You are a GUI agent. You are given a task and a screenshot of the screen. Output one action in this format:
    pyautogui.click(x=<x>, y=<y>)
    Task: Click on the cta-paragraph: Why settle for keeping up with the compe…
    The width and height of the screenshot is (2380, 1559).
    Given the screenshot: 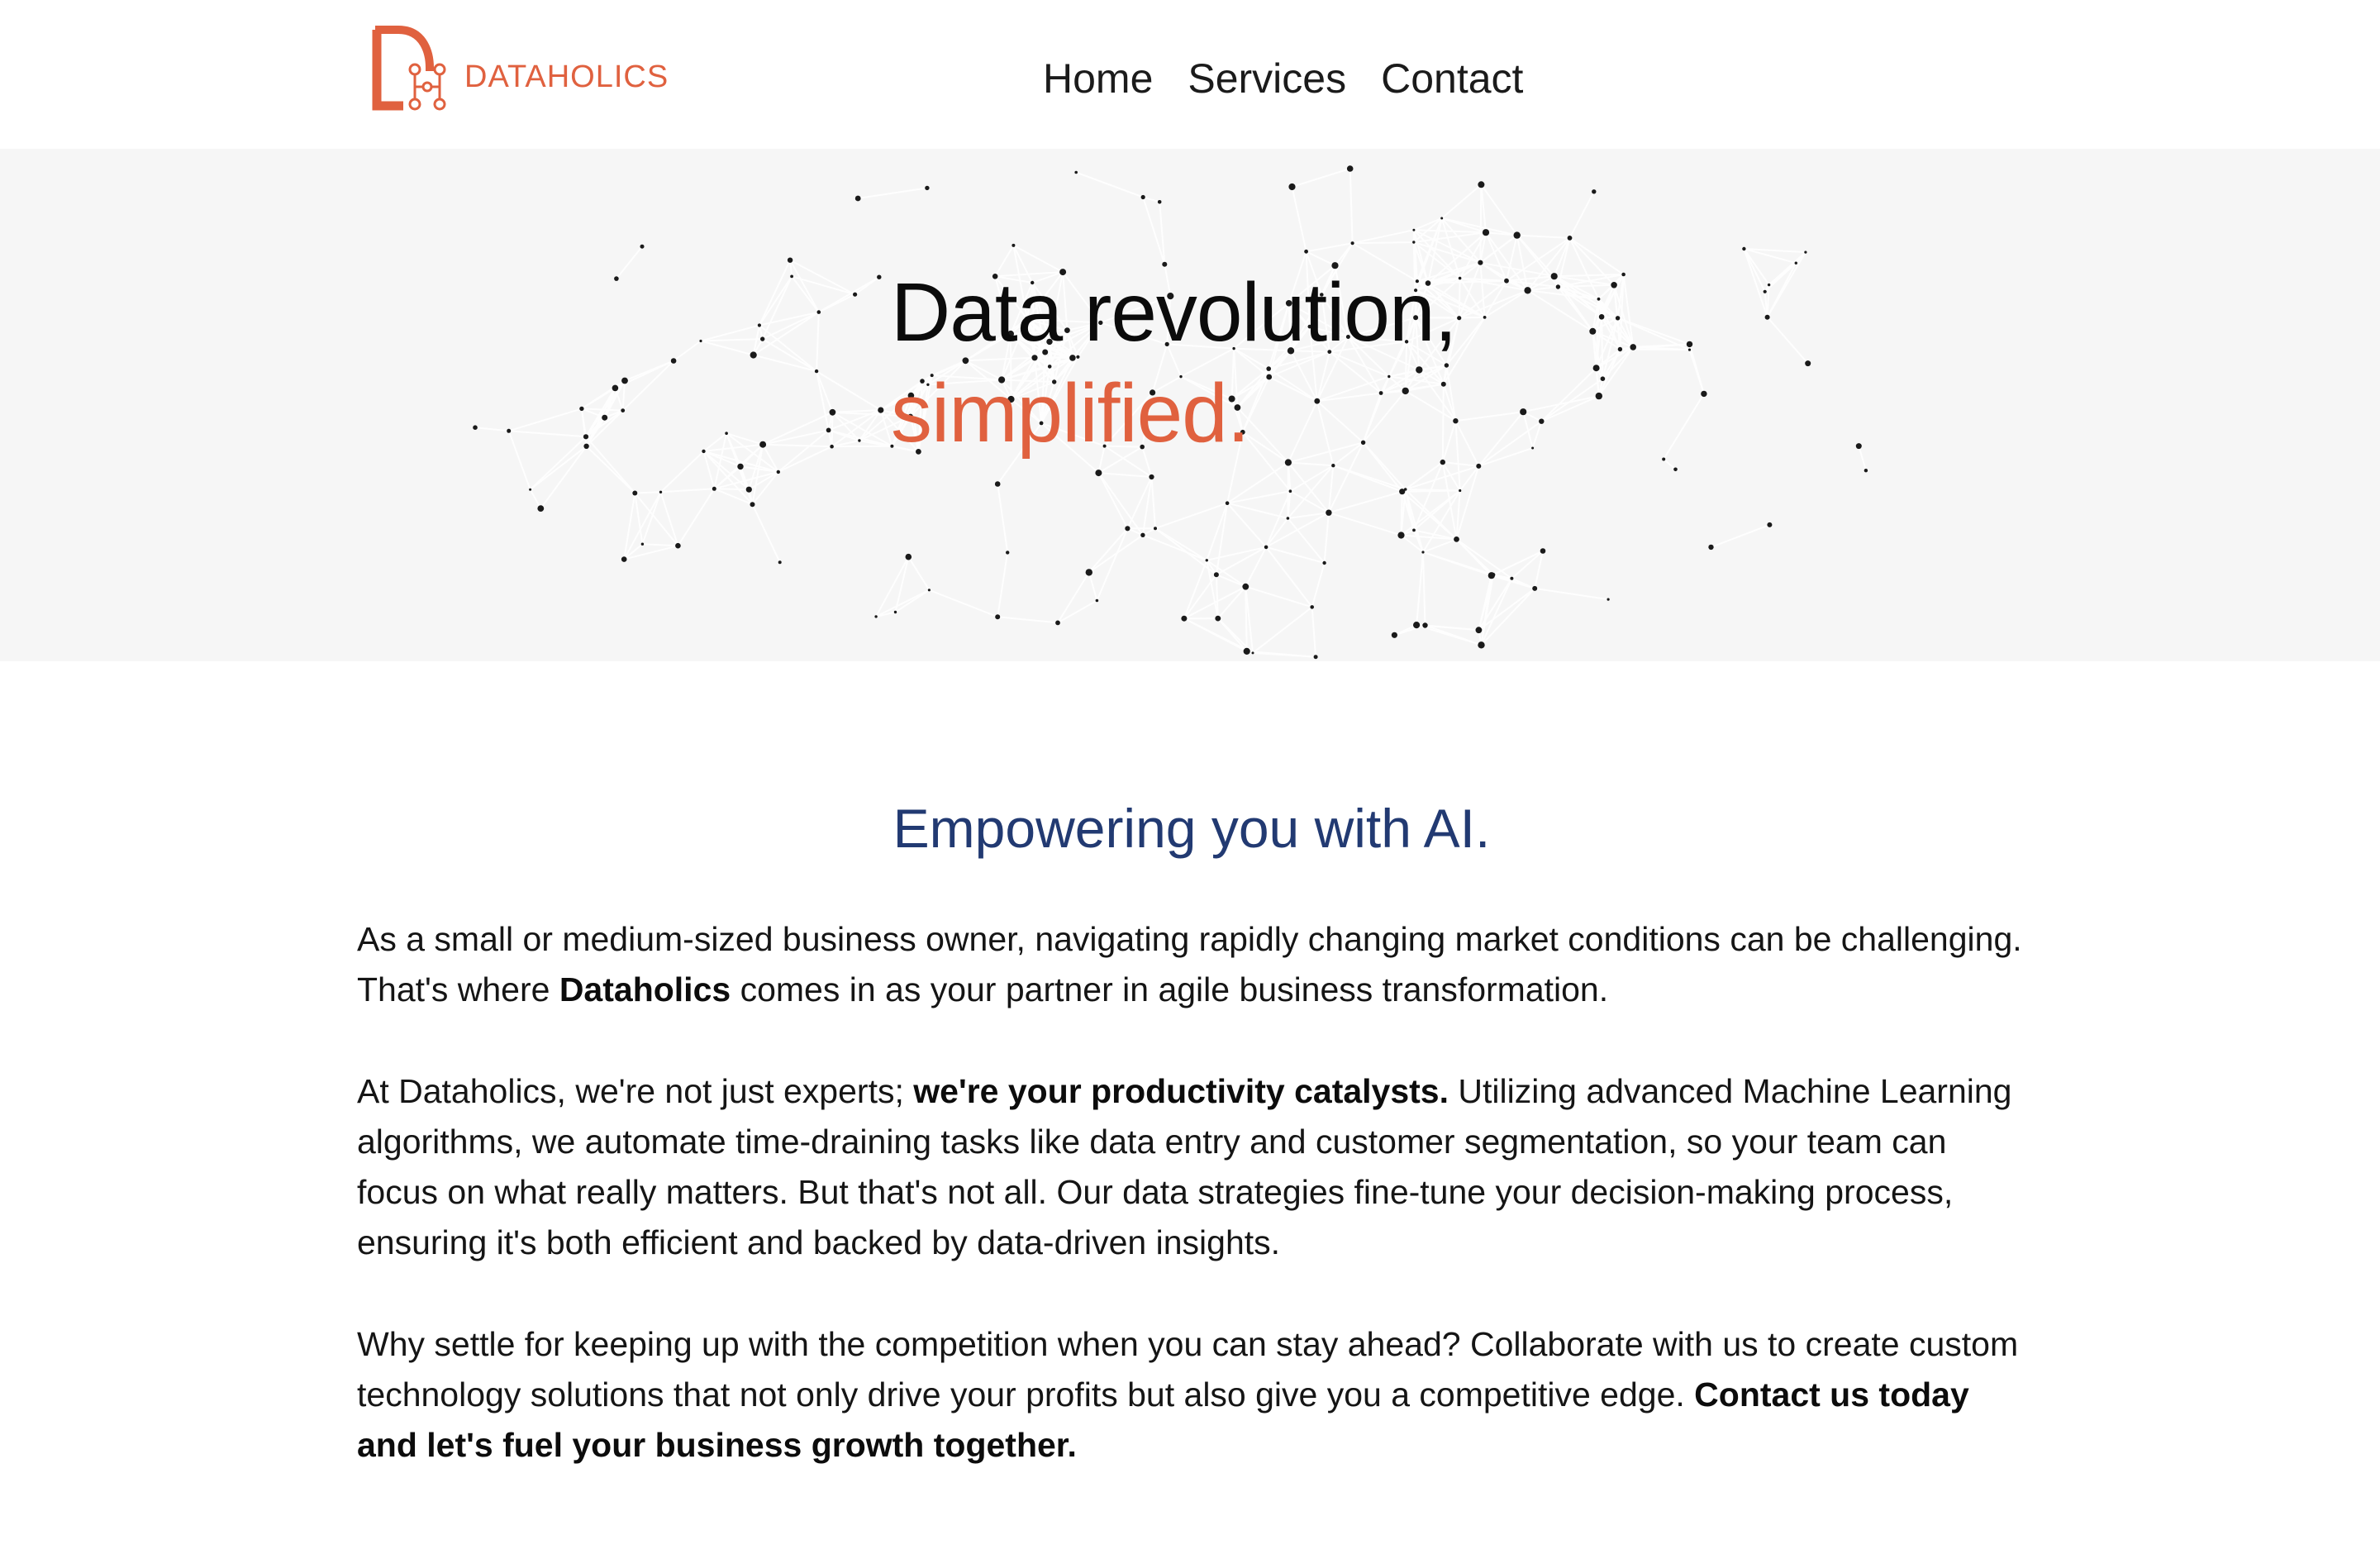 What is the action you would take?
    pyautogui.click(x=1191, y=1395)
    